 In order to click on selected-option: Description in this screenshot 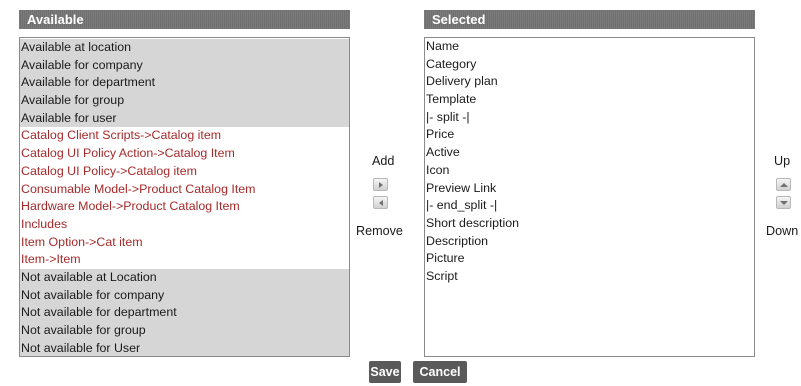, I will do `click(589, 242)`.